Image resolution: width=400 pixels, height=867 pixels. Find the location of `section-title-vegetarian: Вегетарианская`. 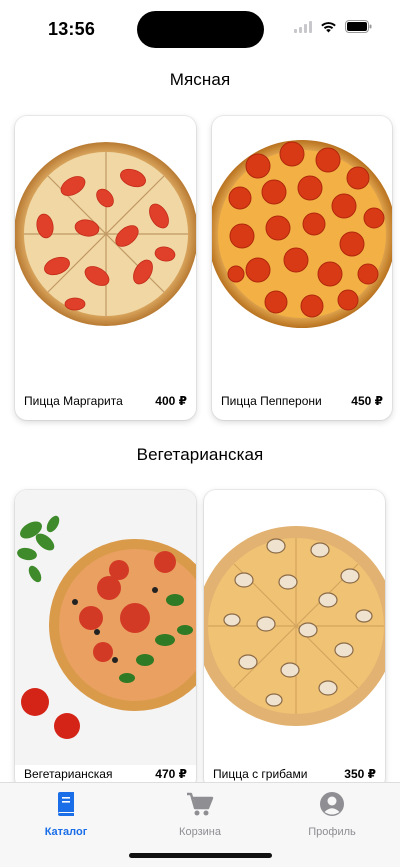

section-title-vegetarian: Вегетарианская is located at coordinates (200, 454).